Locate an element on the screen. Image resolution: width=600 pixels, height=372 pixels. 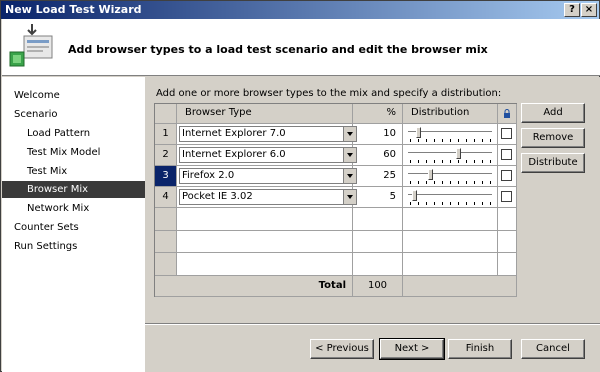
column-header-distribution: Distribution is located at coordinates (450, 114).